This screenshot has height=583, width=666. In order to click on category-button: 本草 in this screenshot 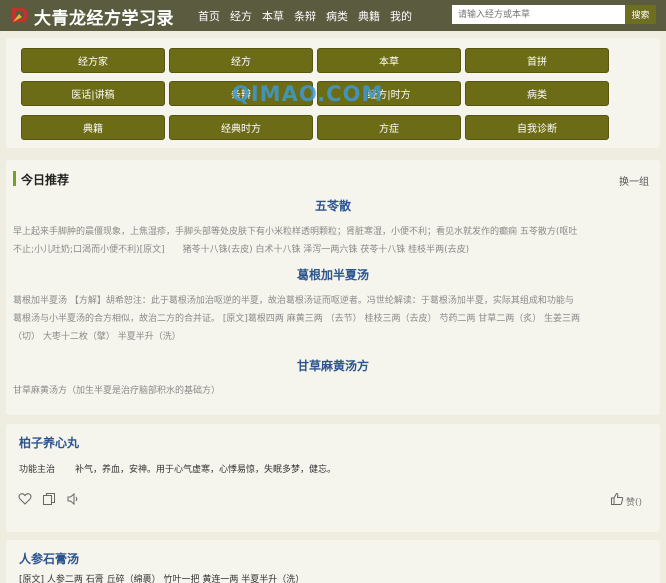, I will do `click(389, 60)`.